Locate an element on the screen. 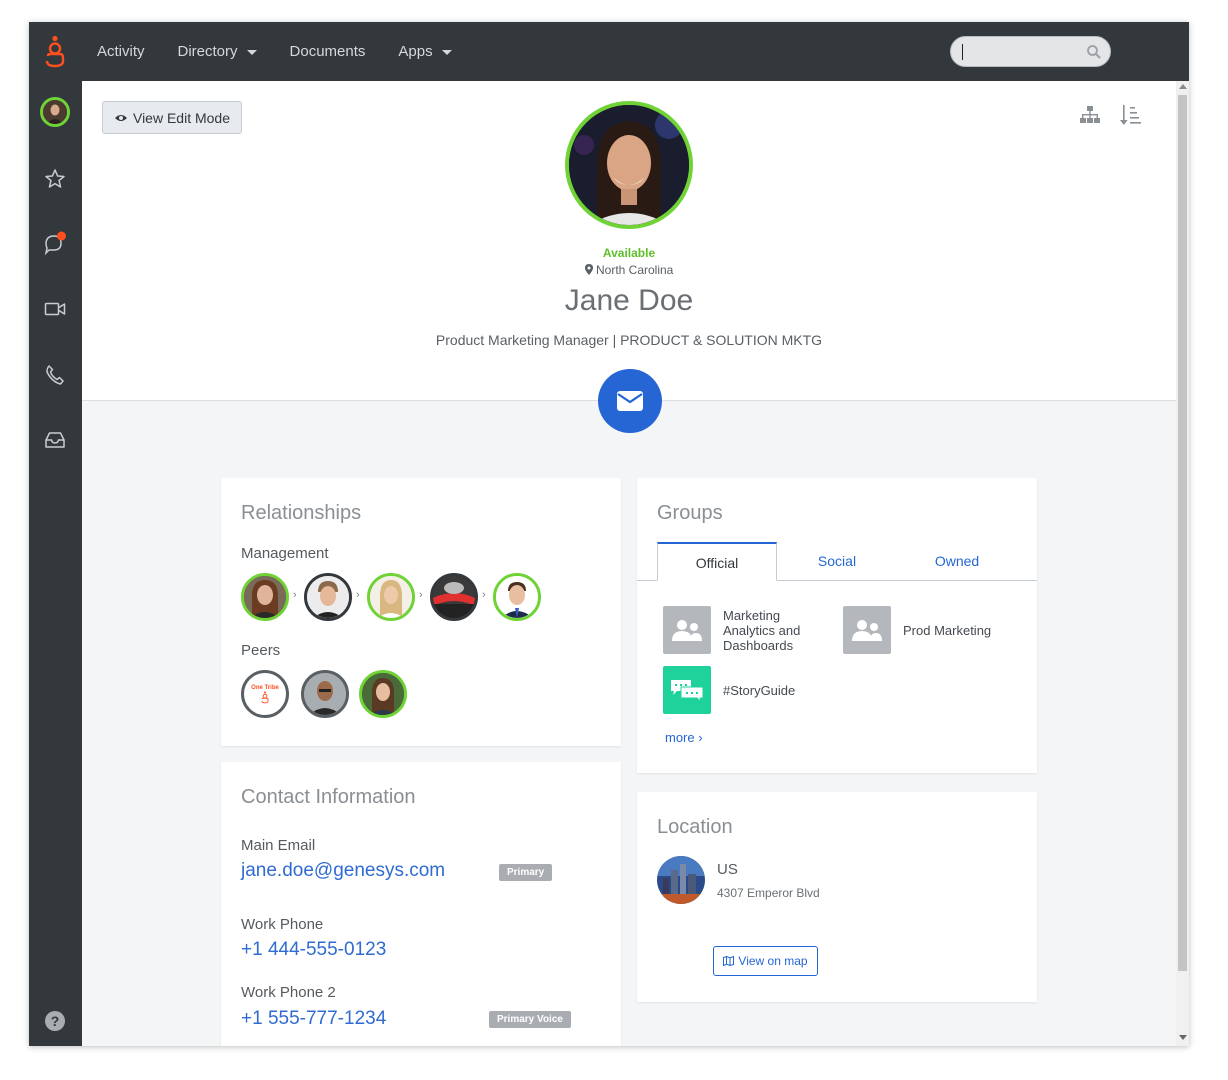 The image size is (1228, 1080). group-label: #StoryGuide is located at coordinates (759, 690).